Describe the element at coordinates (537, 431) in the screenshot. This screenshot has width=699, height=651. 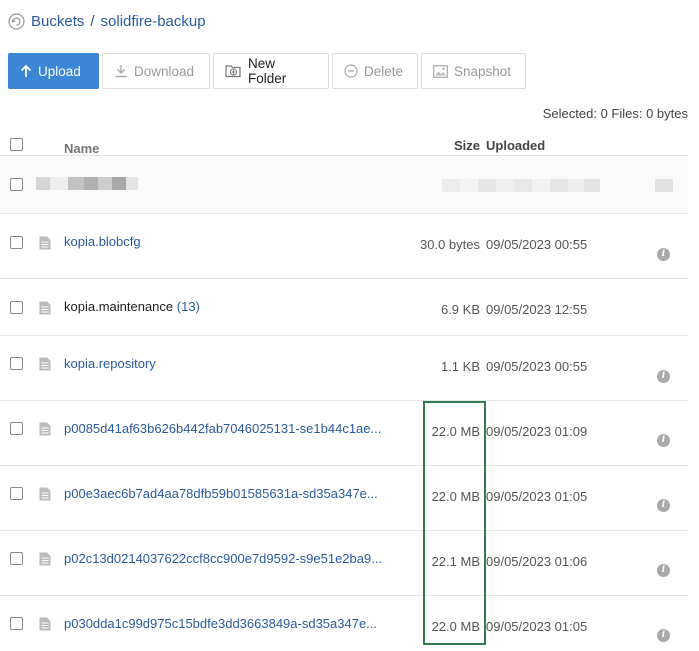
I see `file-uploaded: 09/05/2023 01:09` at that location.